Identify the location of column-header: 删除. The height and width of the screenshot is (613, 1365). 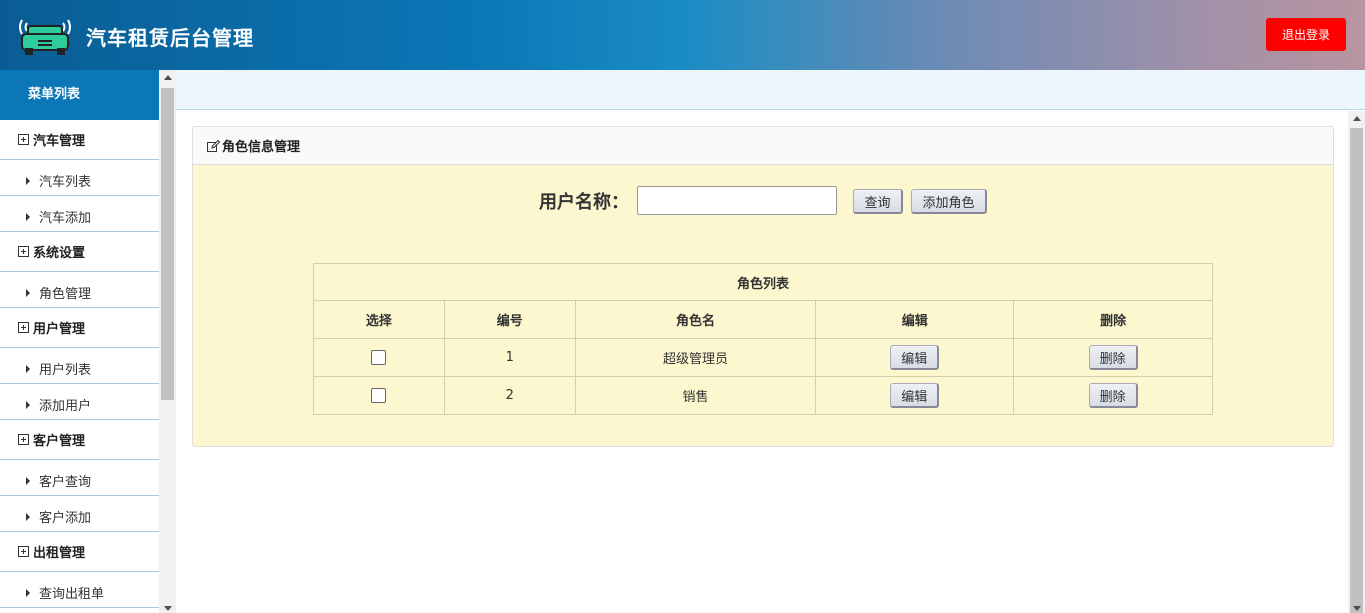
(1113, 319).